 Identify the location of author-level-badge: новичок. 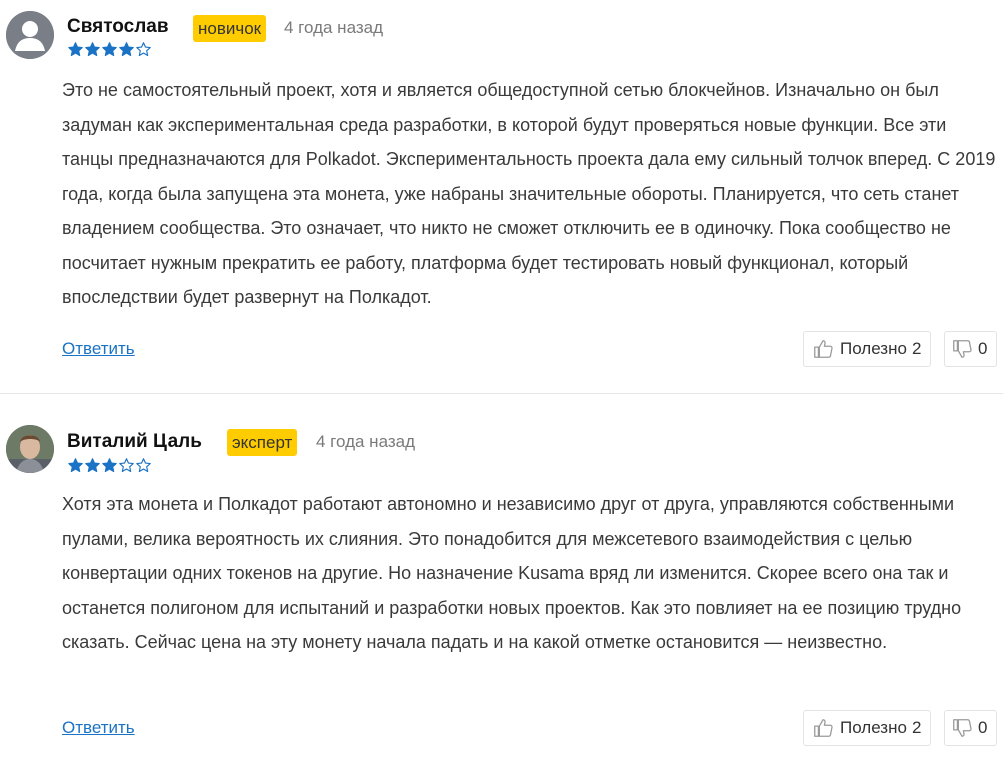
(230, 28).